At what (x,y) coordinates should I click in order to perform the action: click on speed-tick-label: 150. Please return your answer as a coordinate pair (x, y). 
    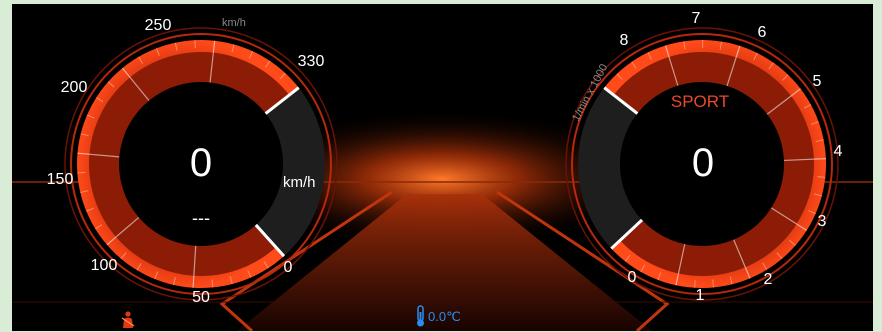
    Looking at the image, I should click on (60, 179).